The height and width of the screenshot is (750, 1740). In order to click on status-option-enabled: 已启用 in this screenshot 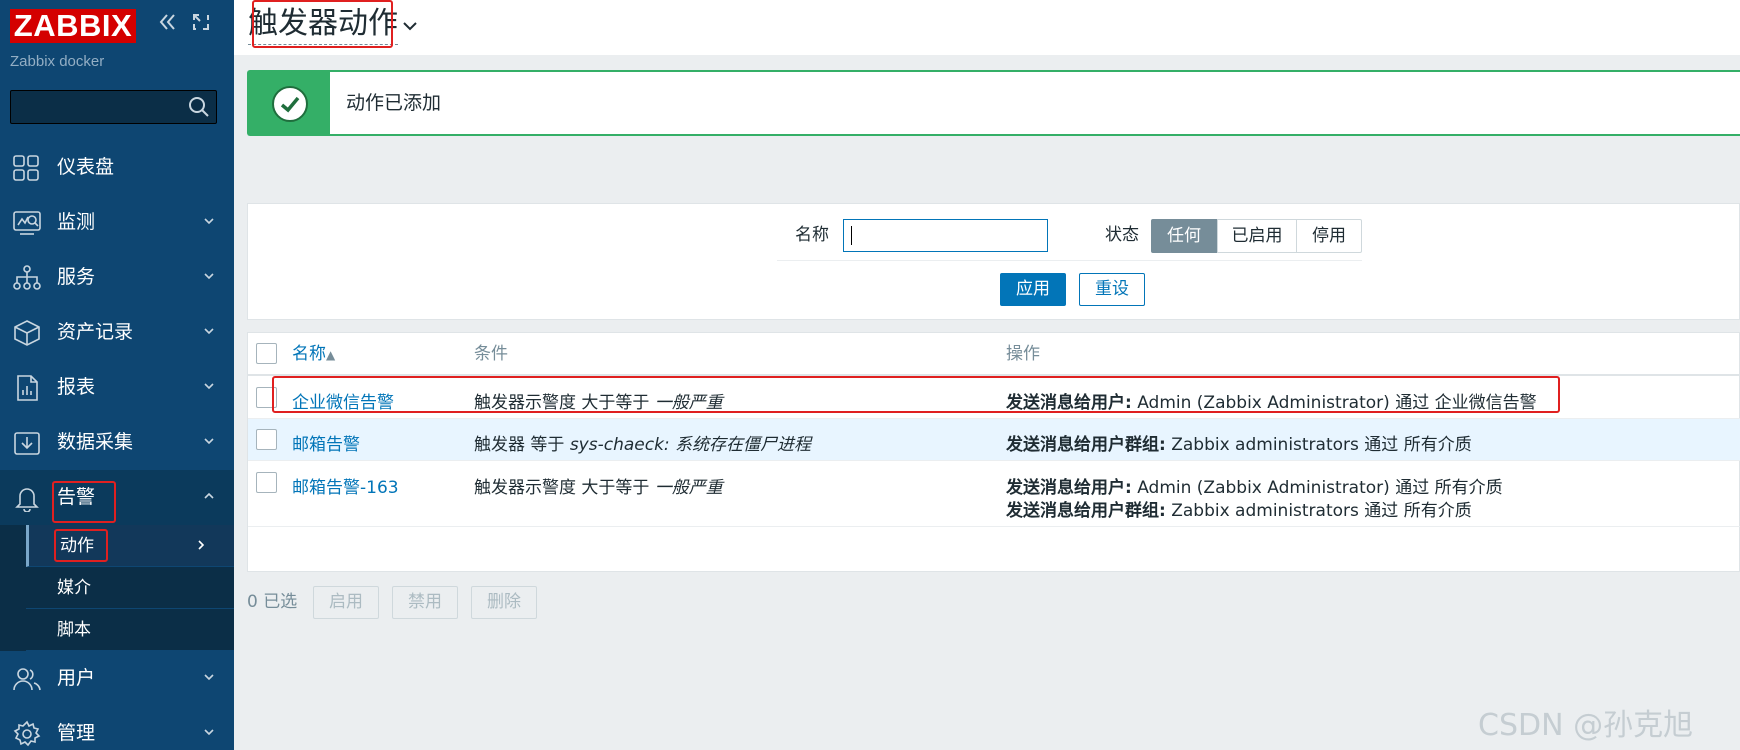, I will do `click(1257, 236)`.